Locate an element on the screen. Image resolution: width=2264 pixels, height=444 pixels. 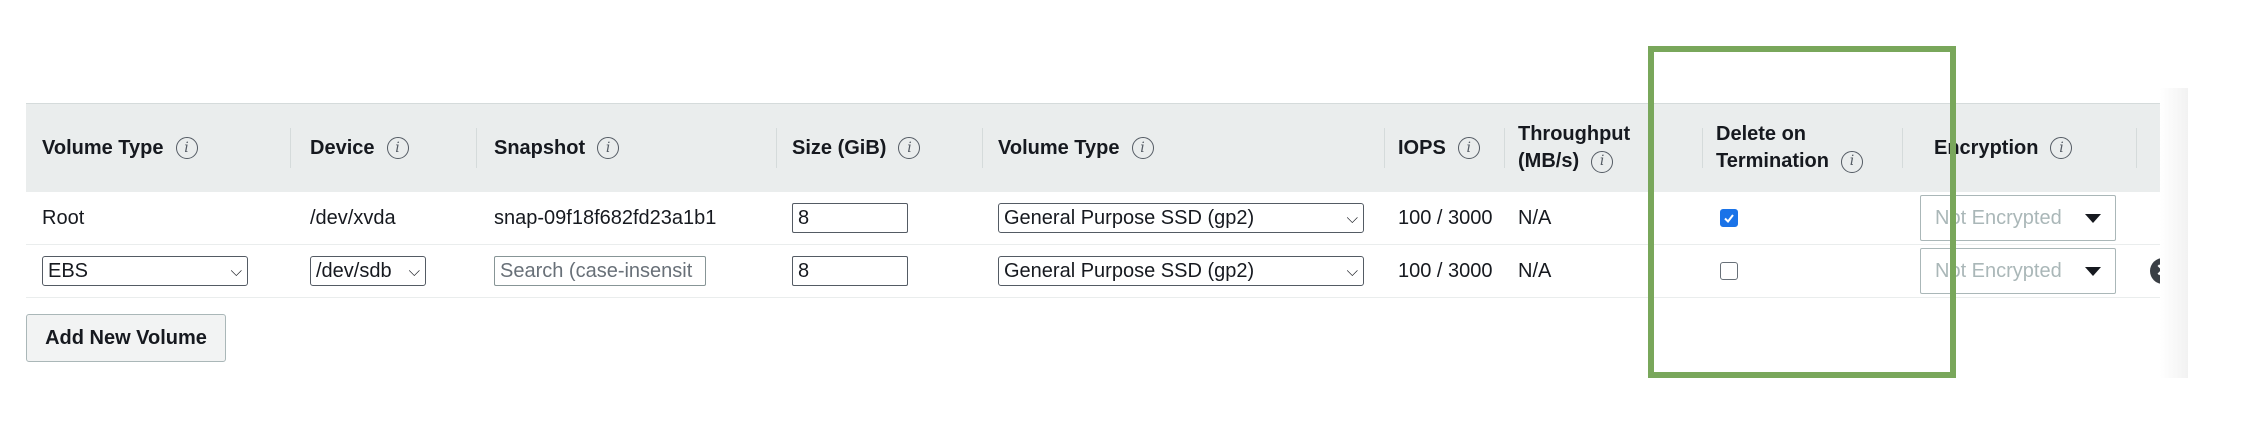
column-header-label: Throughput (MB/s) i is located at coordinates (1574, 148).